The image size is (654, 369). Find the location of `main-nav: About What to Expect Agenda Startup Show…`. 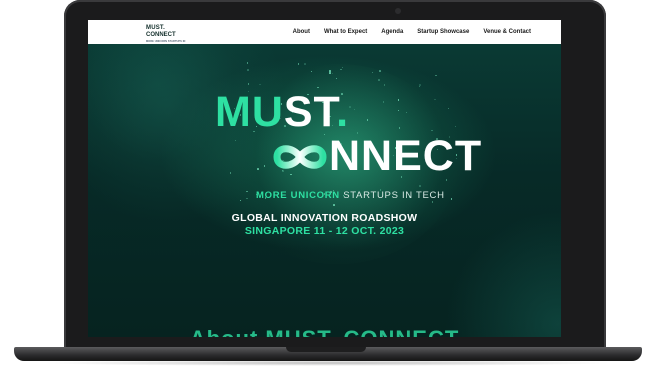

main-nav: About What to Expect Agenda Startup Show… is located at coordinates (412, 32).